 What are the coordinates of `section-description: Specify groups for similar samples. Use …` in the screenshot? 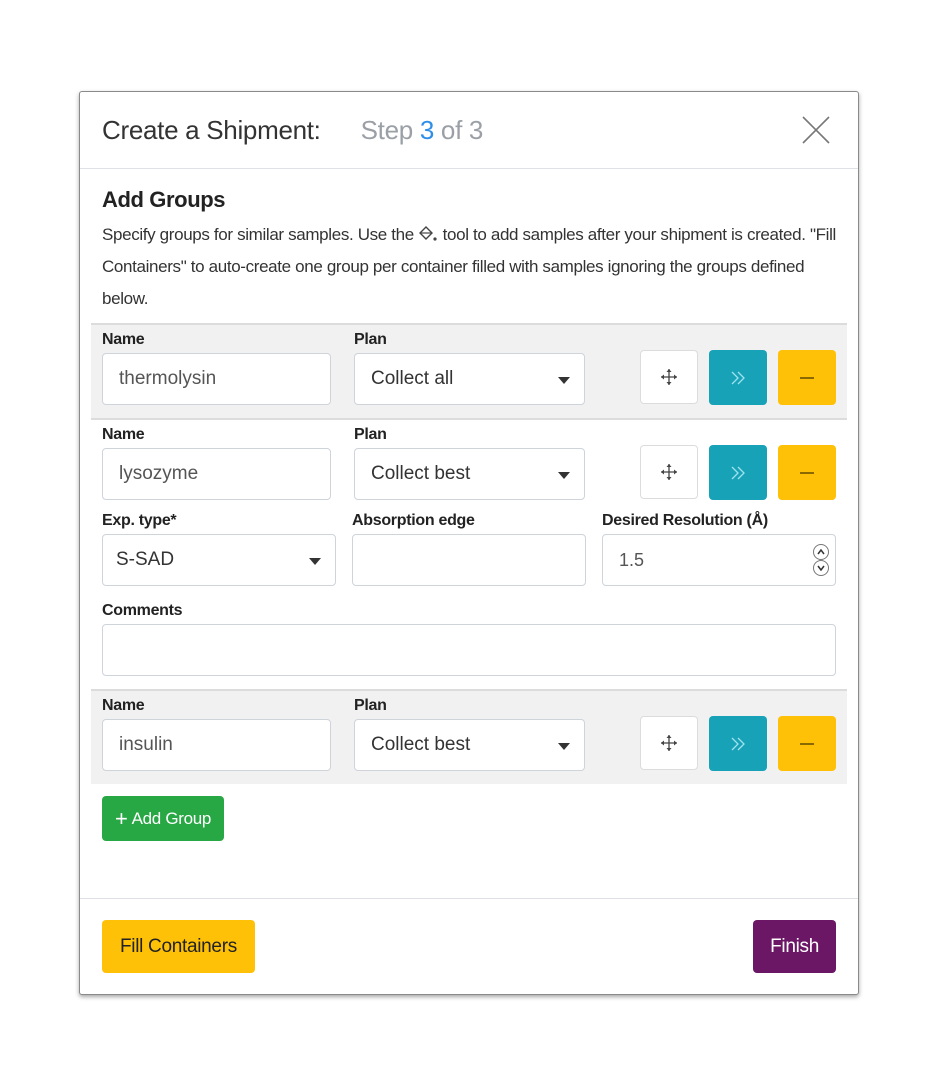 It's located at (469, 267).